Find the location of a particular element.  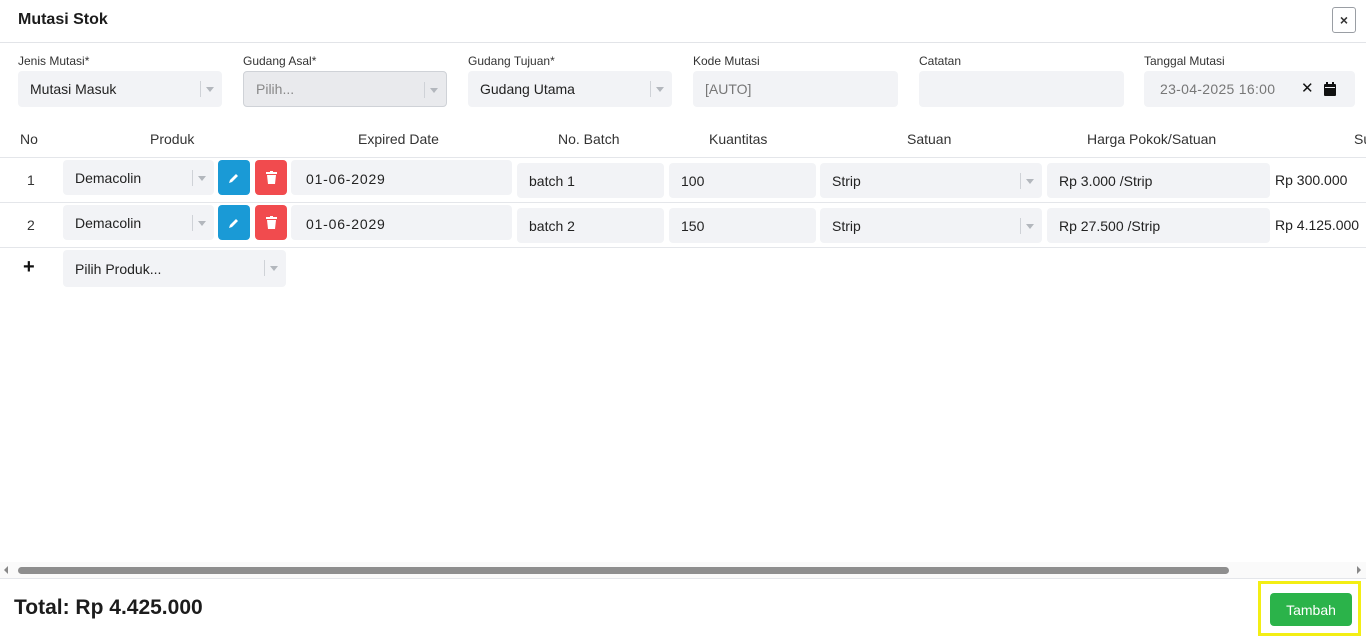

total-amount: Total: Rp 4.425.000 is located at coordinates (108, 607).